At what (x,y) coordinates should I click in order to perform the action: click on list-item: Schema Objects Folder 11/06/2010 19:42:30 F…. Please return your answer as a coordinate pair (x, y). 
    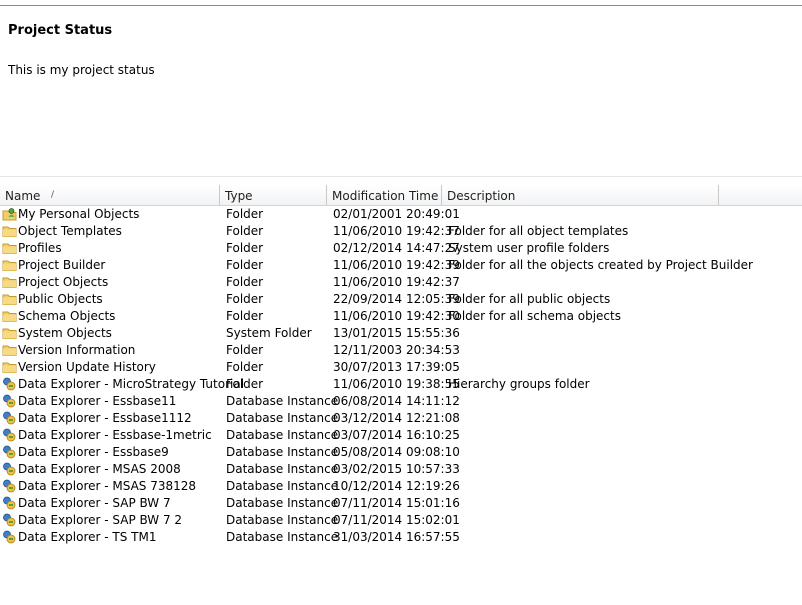
    Looking at the image, I should click on (401, 316).